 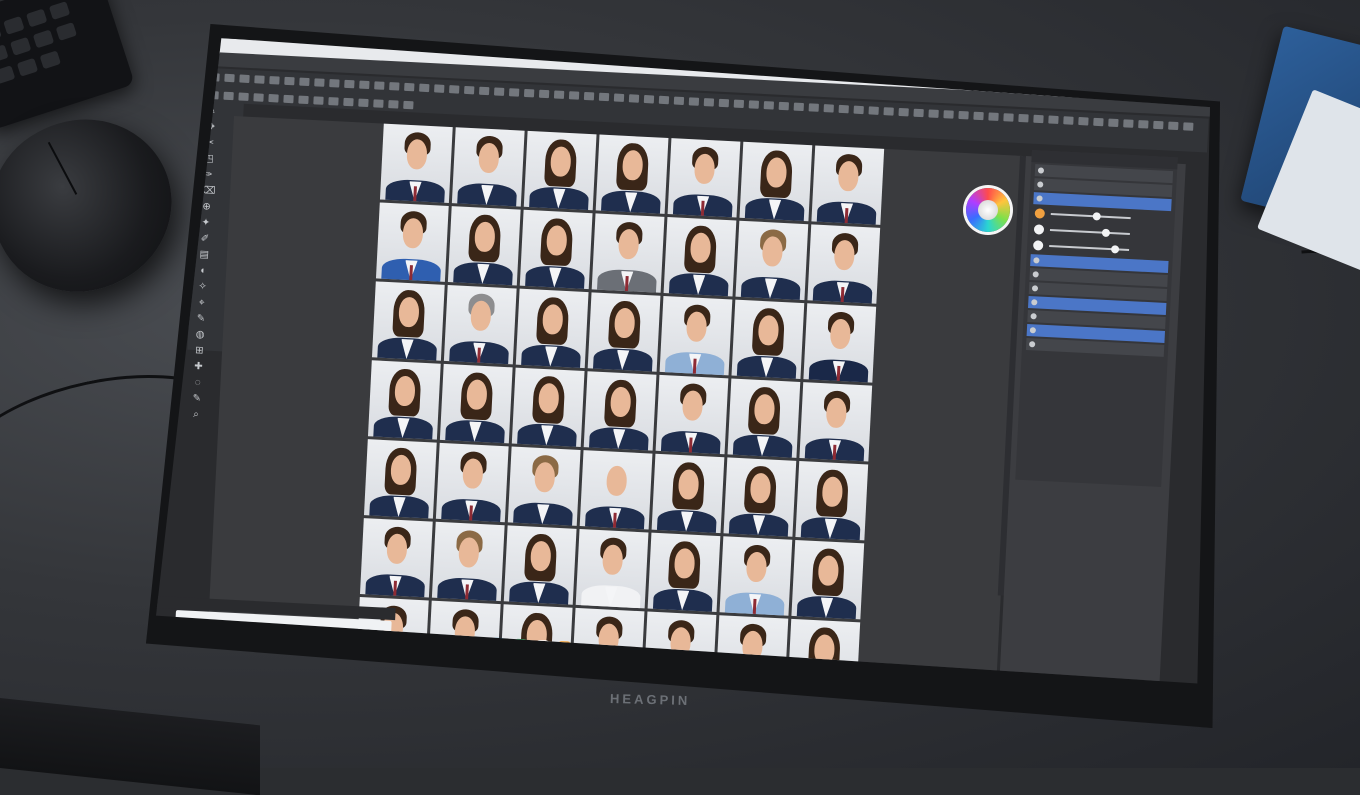 What do you see at coordinates (200, 335) in the screenshot?
I see `eyedropper-icon: ◍` at bounding box center [200, 335].